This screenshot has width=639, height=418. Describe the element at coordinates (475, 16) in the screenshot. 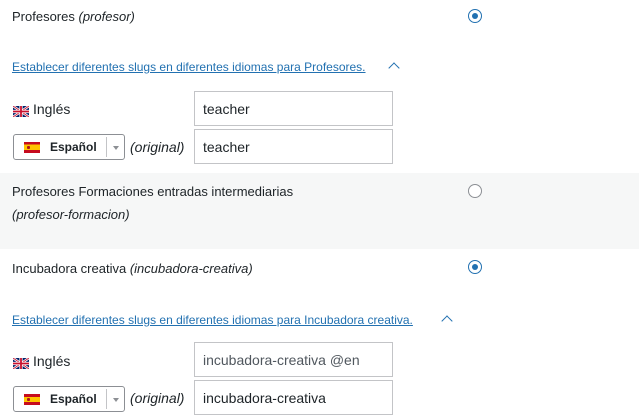

I see `radio-profesores` at that location.